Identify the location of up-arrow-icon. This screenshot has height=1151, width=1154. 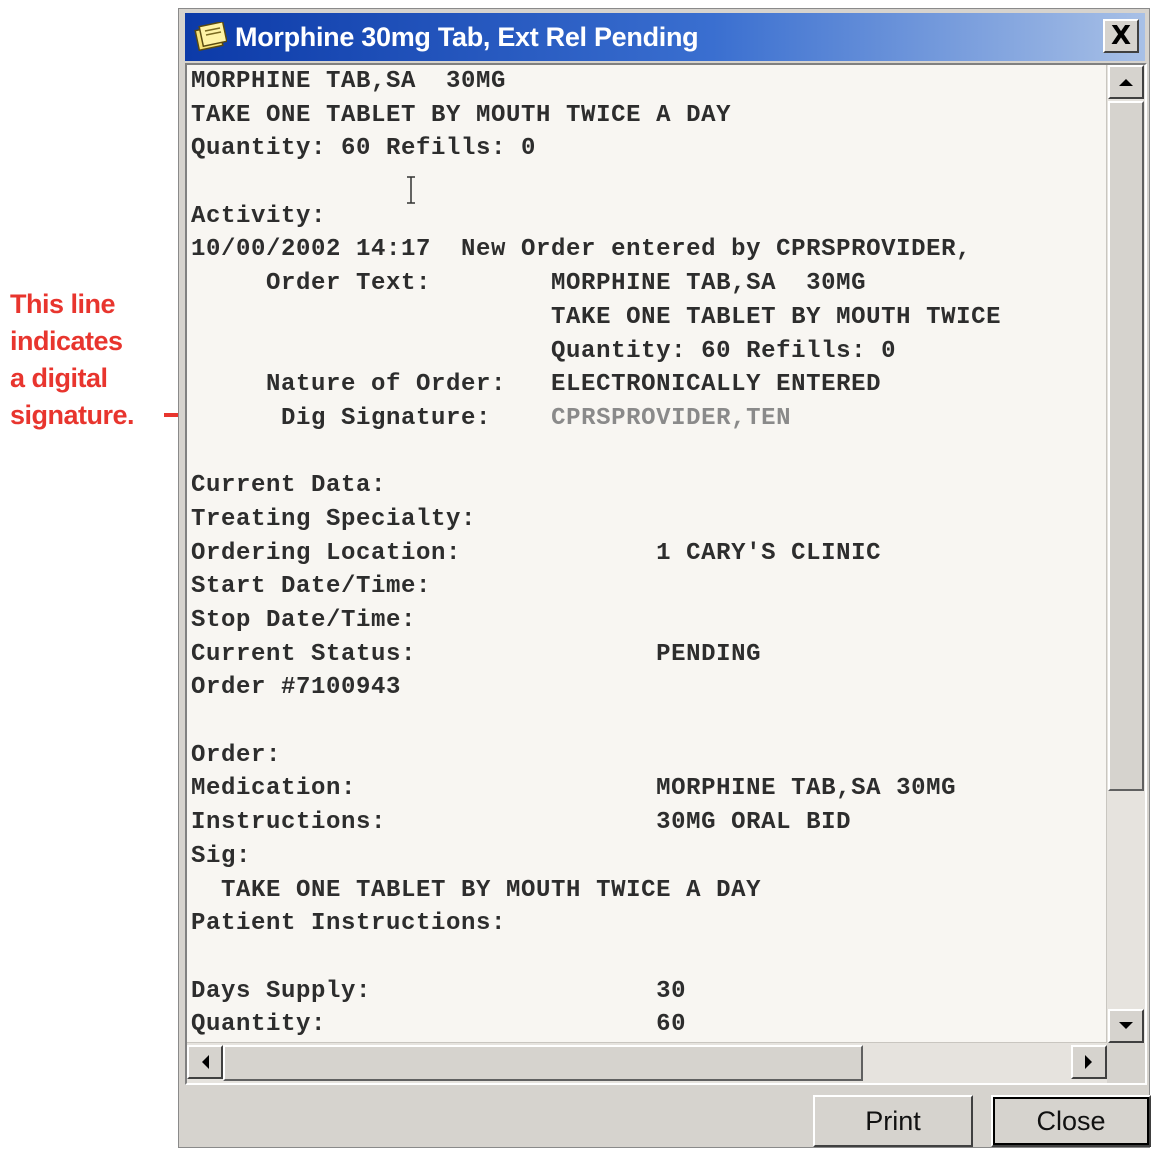
(1126, 82).